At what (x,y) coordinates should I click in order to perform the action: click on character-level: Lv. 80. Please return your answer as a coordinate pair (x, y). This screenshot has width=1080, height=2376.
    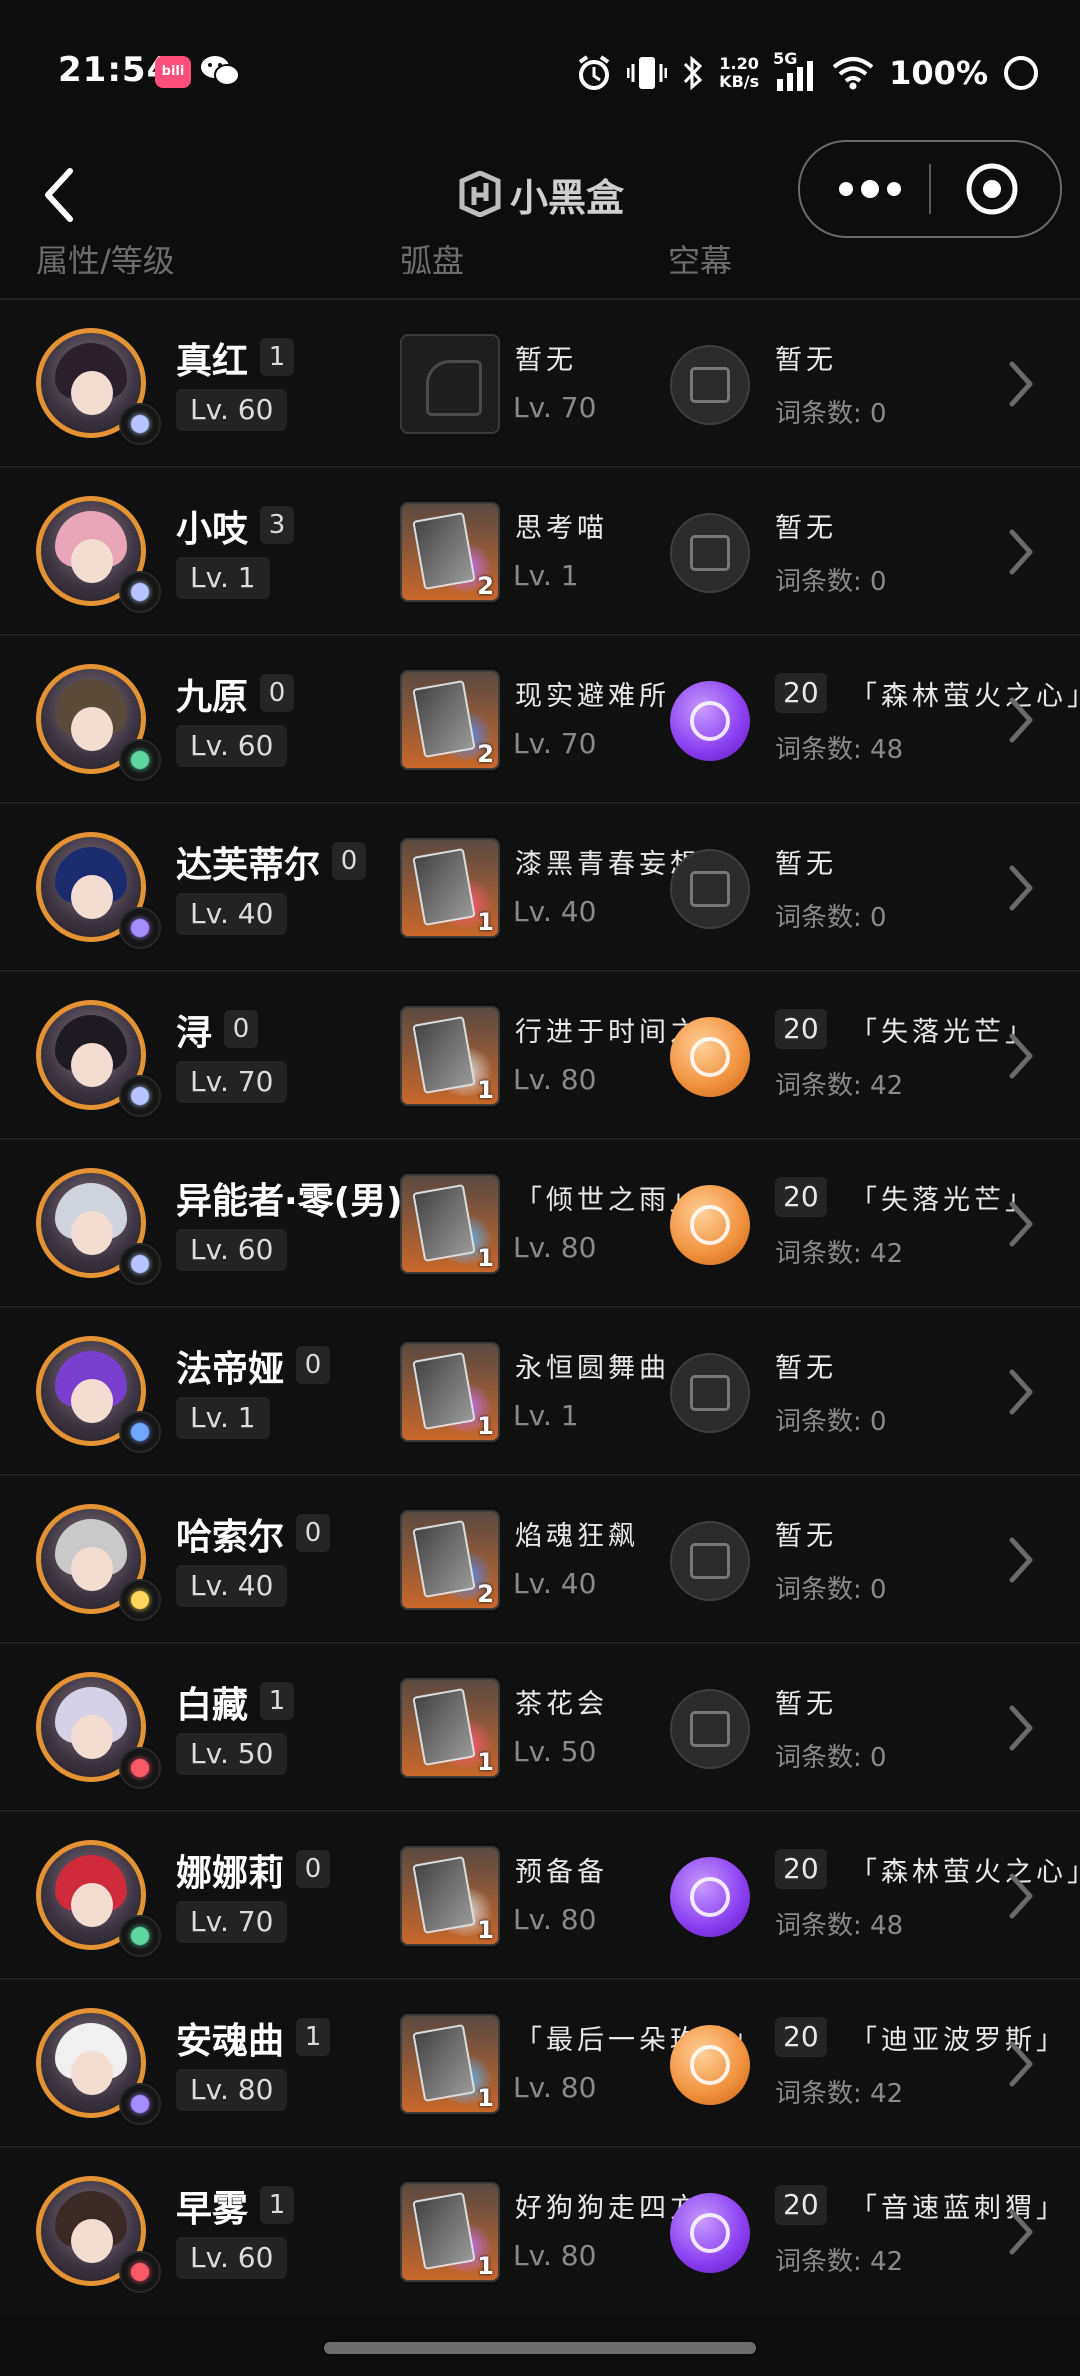
    Looking at the image, I should click on (232, 2090).